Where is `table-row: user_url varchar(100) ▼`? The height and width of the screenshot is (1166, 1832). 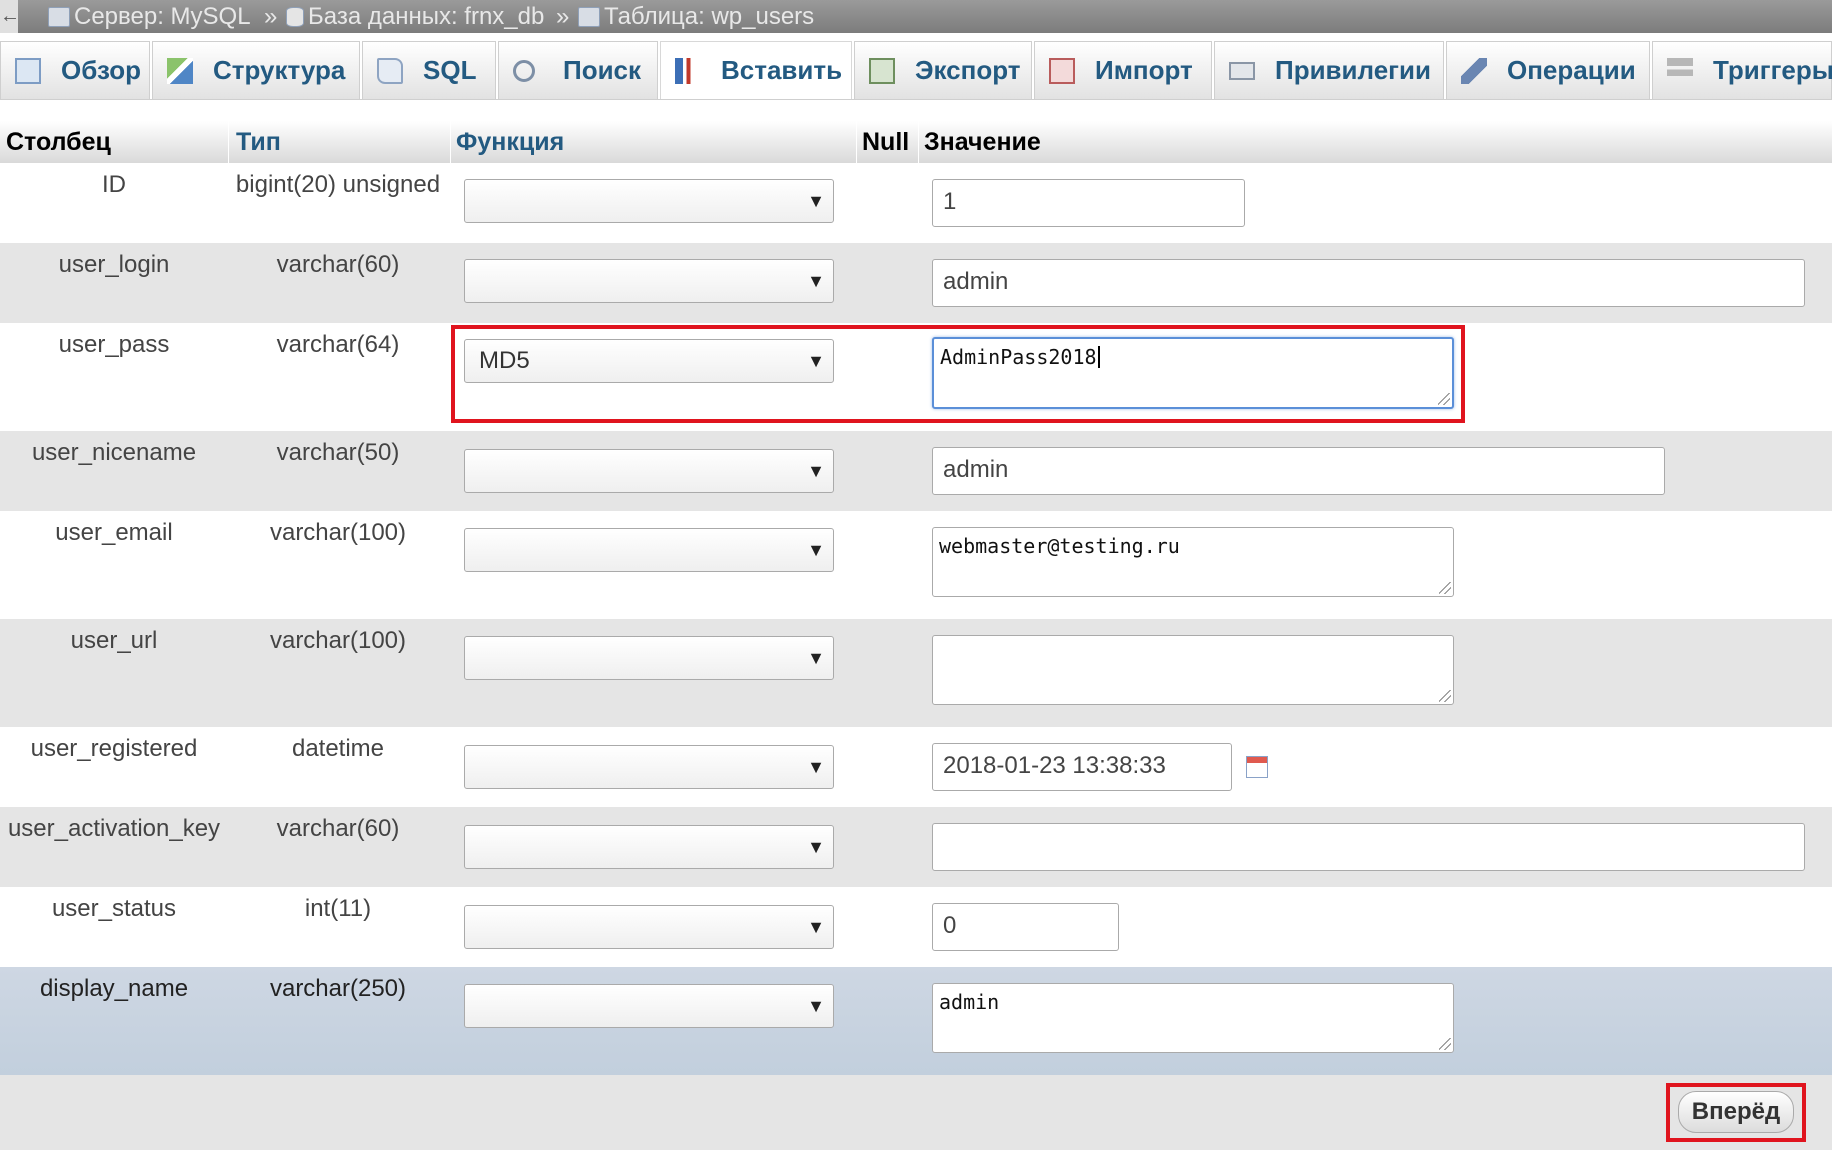
table-row: user_url varchar(100) ▼ is located at coordinates (916, 673).